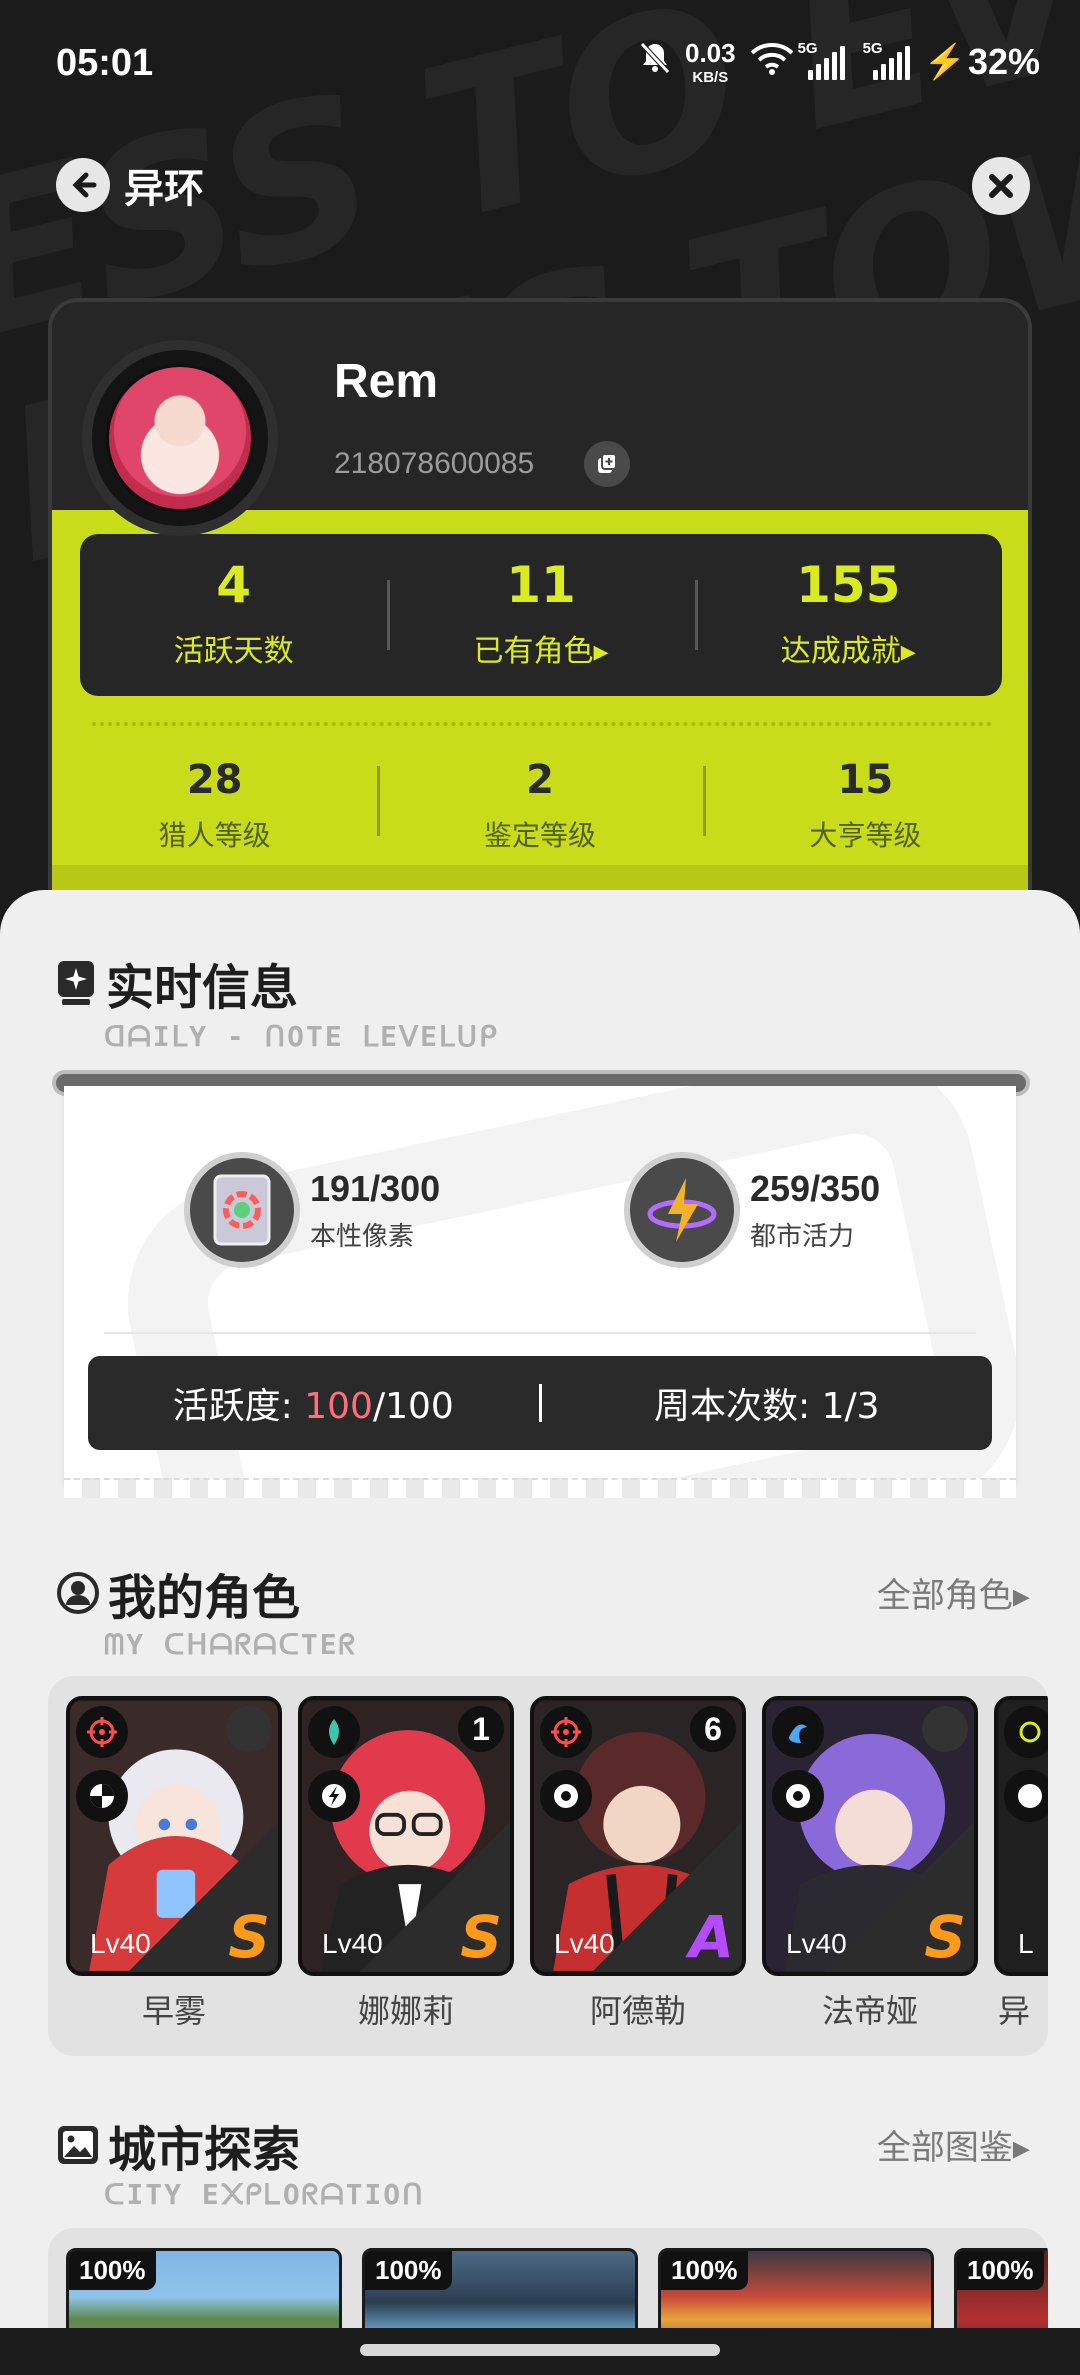  What do you see at coordinates (710, 53) in the screenshot?
I see `net-speed-value: 0.03` at bounding box center [710, 53].